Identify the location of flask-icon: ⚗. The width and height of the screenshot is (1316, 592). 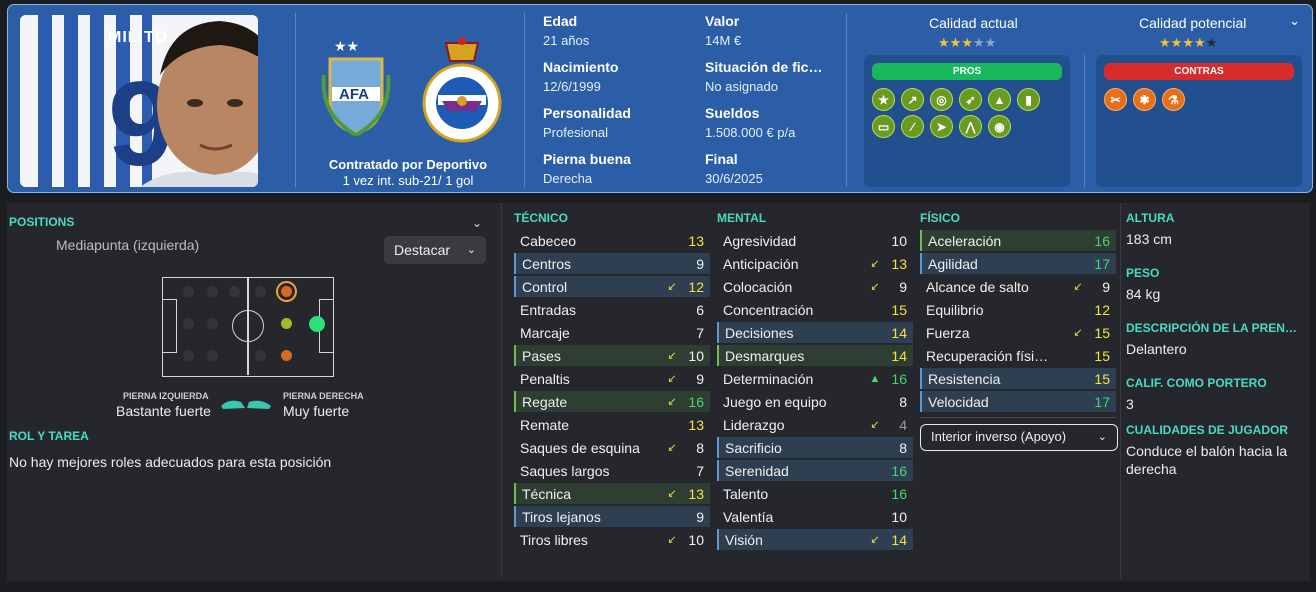
(1173, 99).